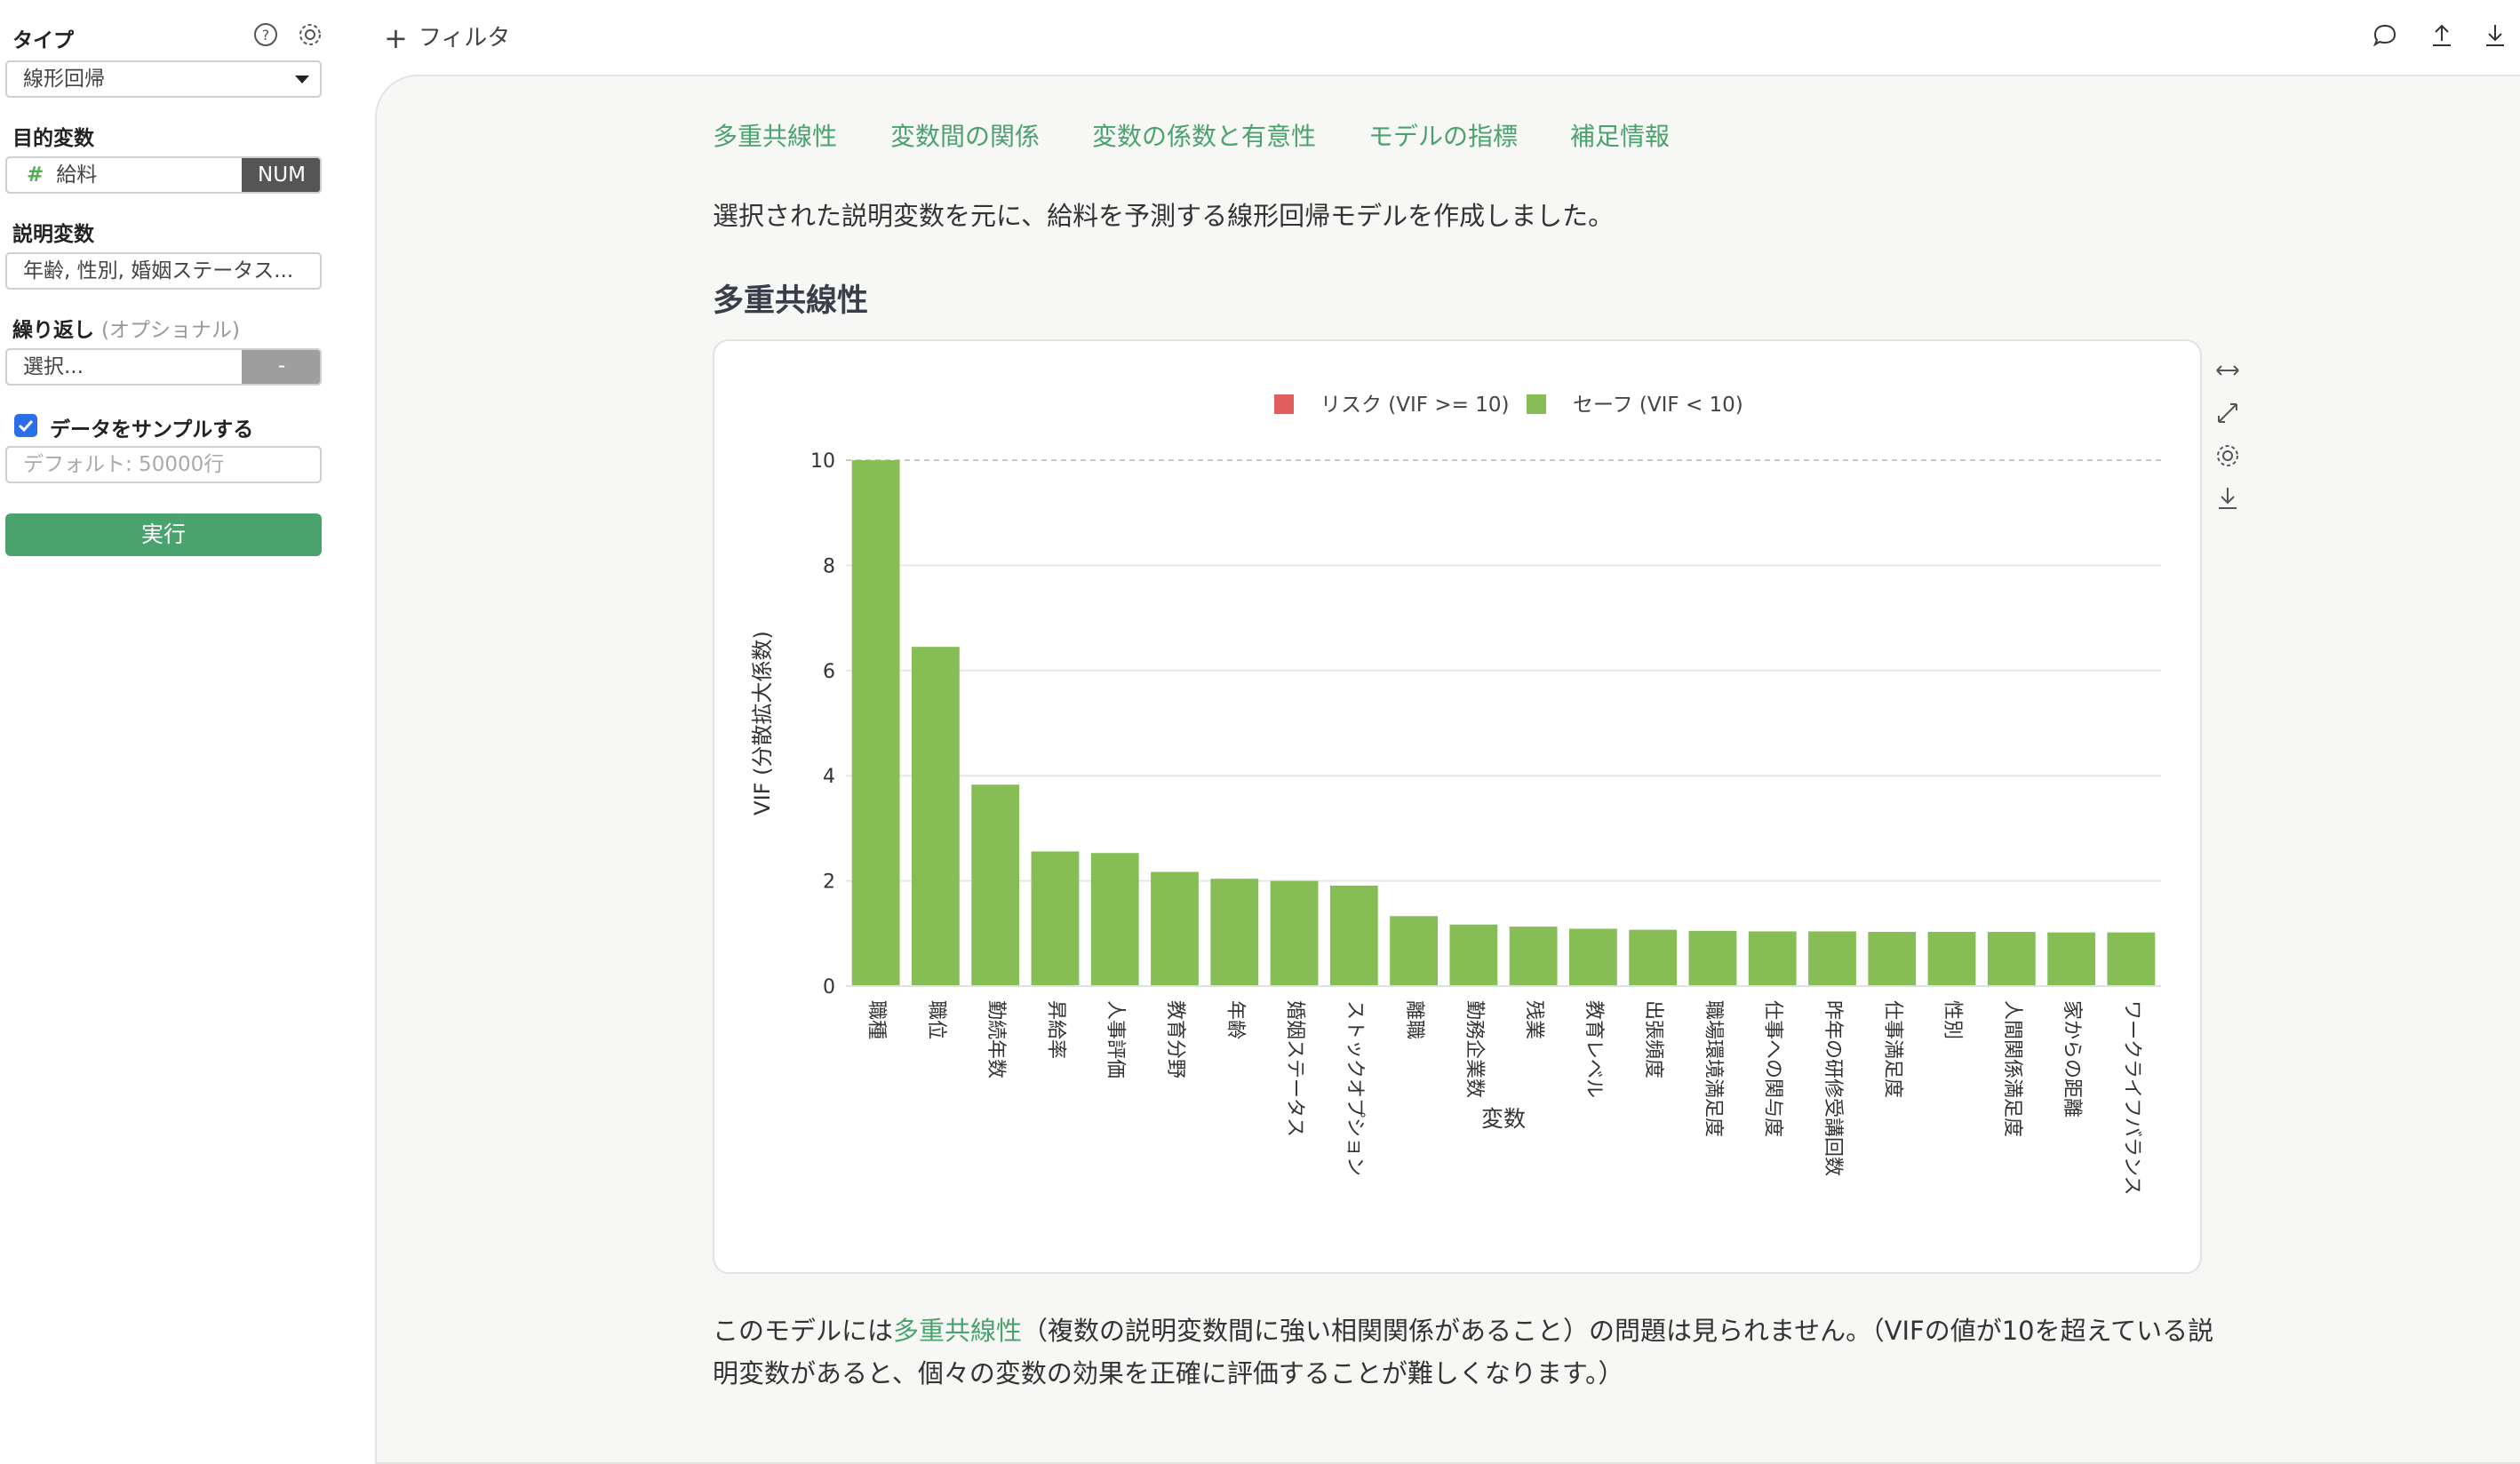 The image size is (2520, 1464). Describe the element at coordinates (53, 234) in the screenshot. I see `explanatory-label: 説明変数` at that location.